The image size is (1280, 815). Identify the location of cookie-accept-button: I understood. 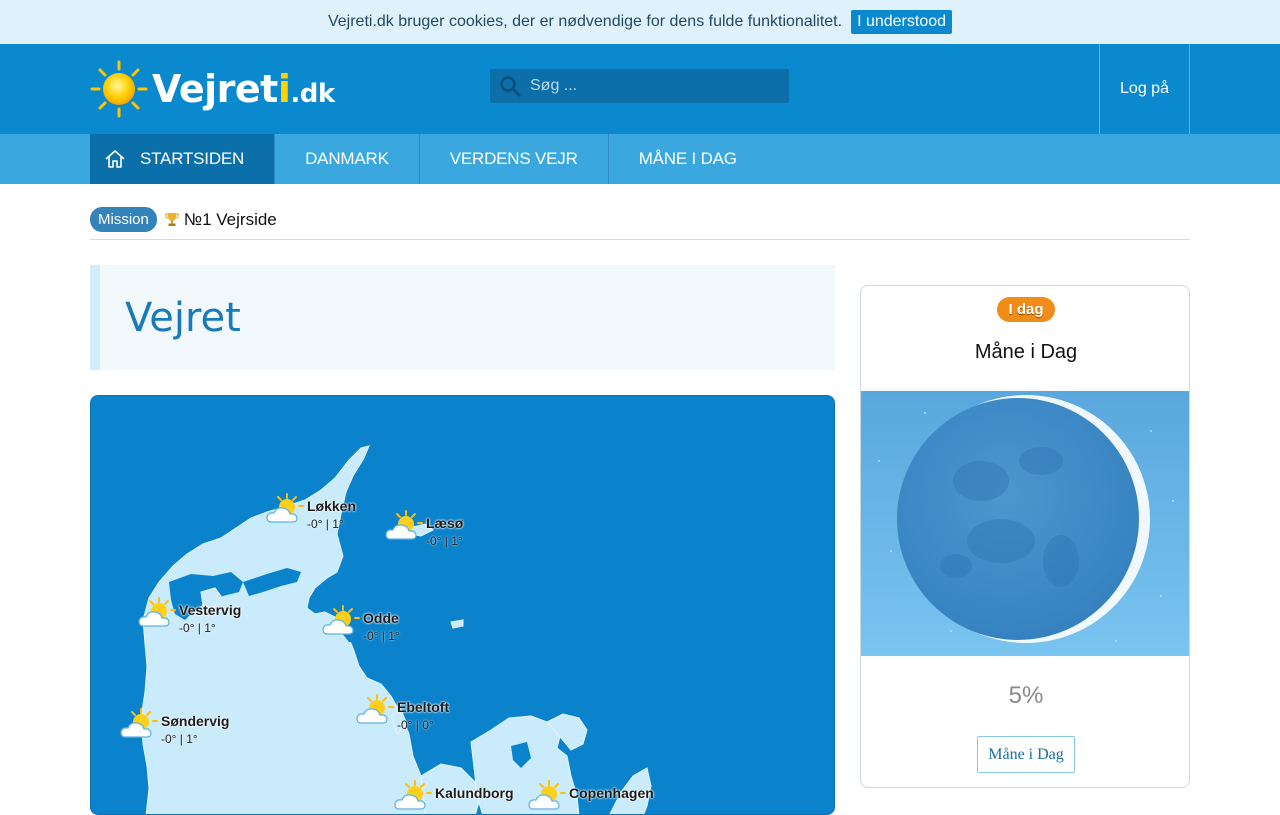
(902, 22).